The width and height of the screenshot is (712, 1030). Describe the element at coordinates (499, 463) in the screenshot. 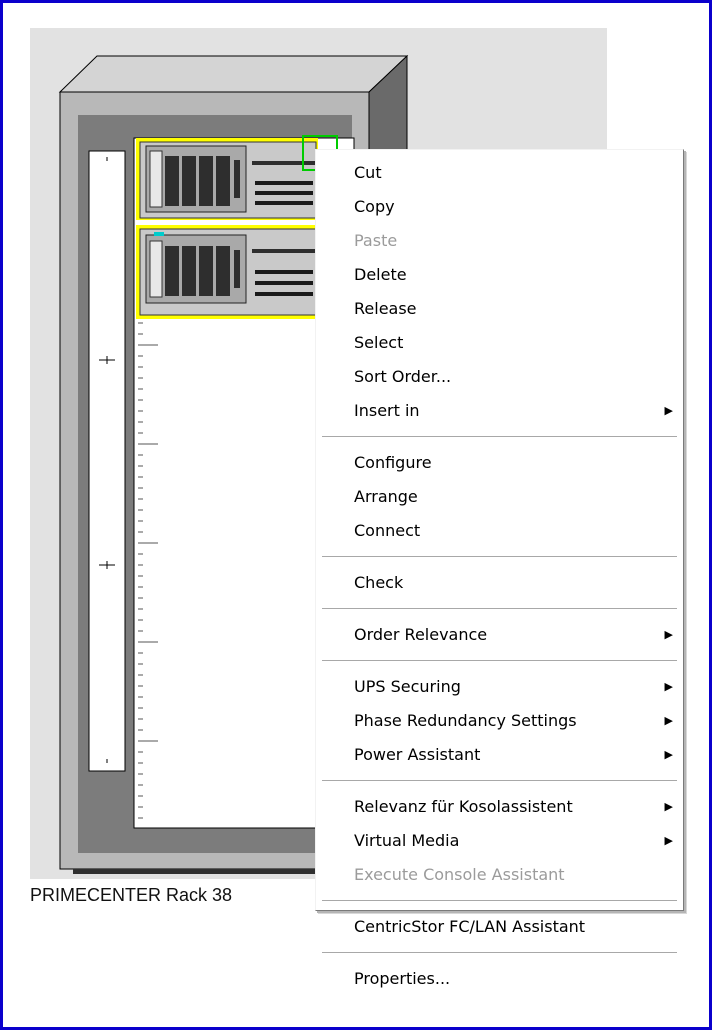

I see `menu-item-configure: Configure` at that location.